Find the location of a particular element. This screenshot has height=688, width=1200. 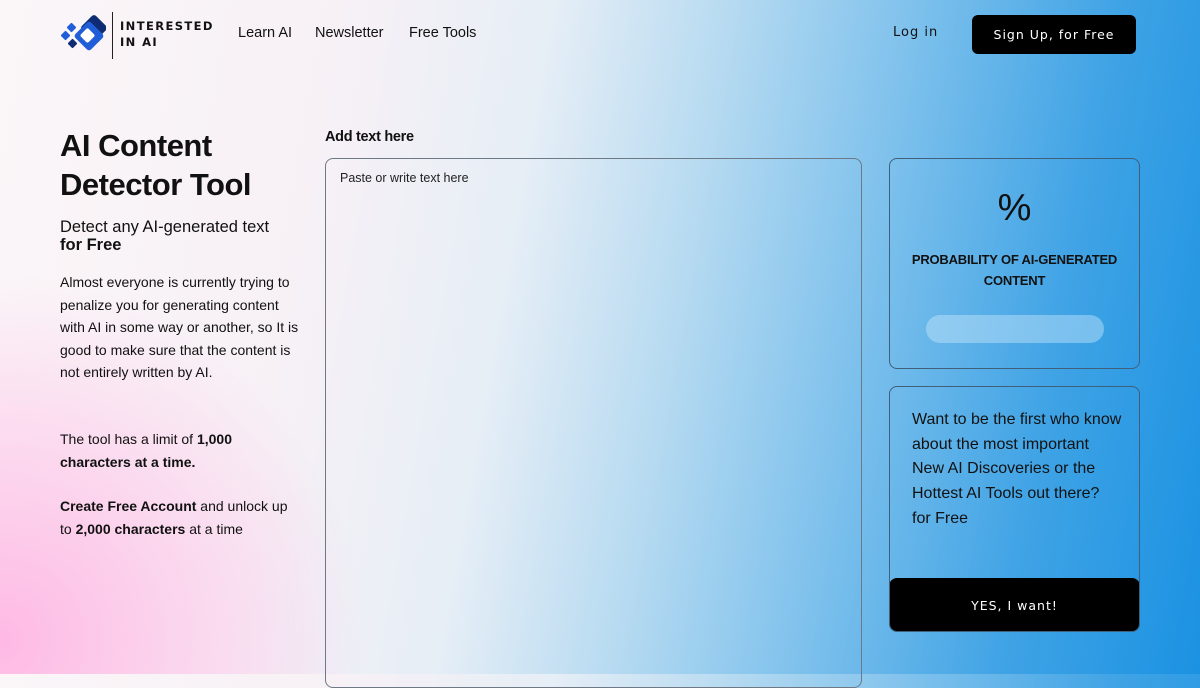

brand-name-line2: IN AI is located at coordinates (139, 42).